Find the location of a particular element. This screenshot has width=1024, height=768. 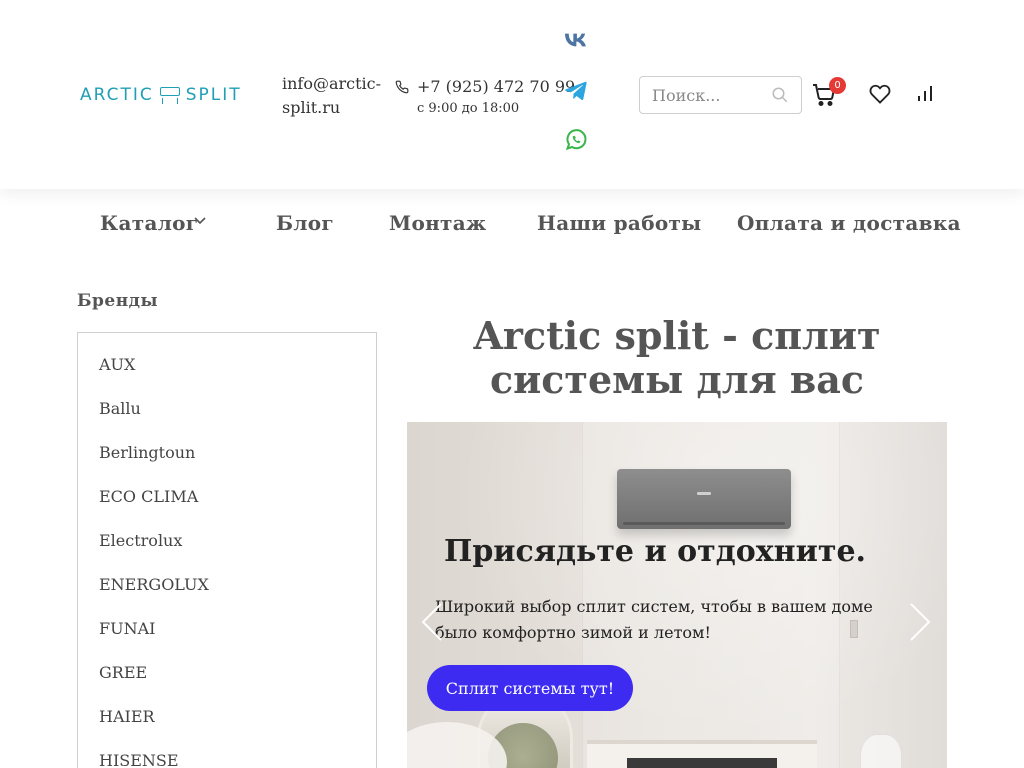

hero-cta-button: Сплит системы тут! is located at coordinates (530, 688).